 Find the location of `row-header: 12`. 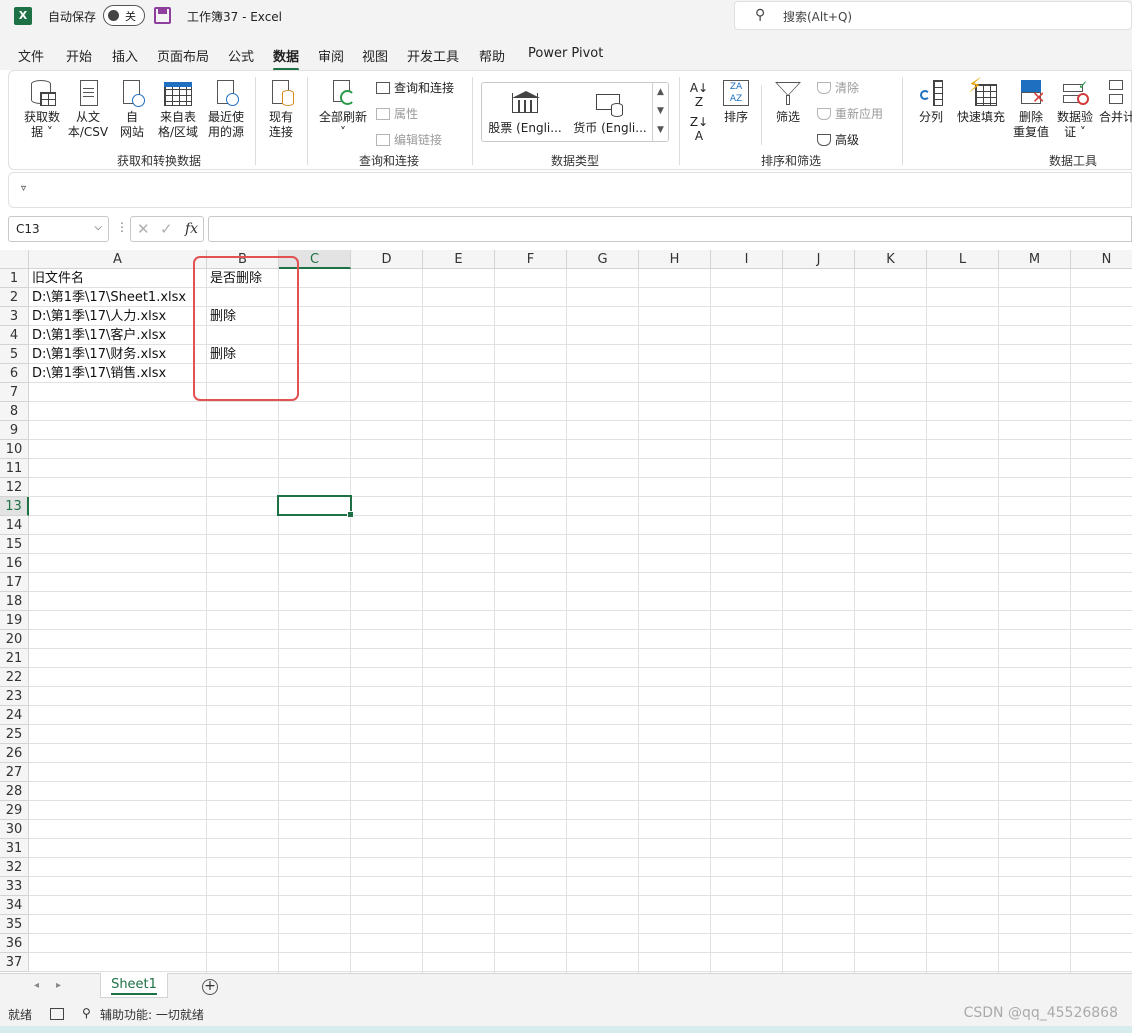

row-header: 12 is located at coordinates (14, 487).